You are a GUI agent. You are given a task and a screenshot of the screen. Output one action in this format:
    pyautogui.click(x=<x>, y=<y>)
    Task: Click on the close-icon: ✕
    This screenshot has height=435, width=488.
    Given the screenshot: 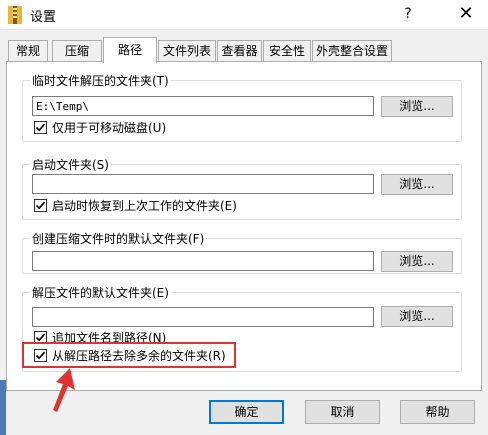 What is the action you would take?
    pyautogui.click(x=466, y=14)
    